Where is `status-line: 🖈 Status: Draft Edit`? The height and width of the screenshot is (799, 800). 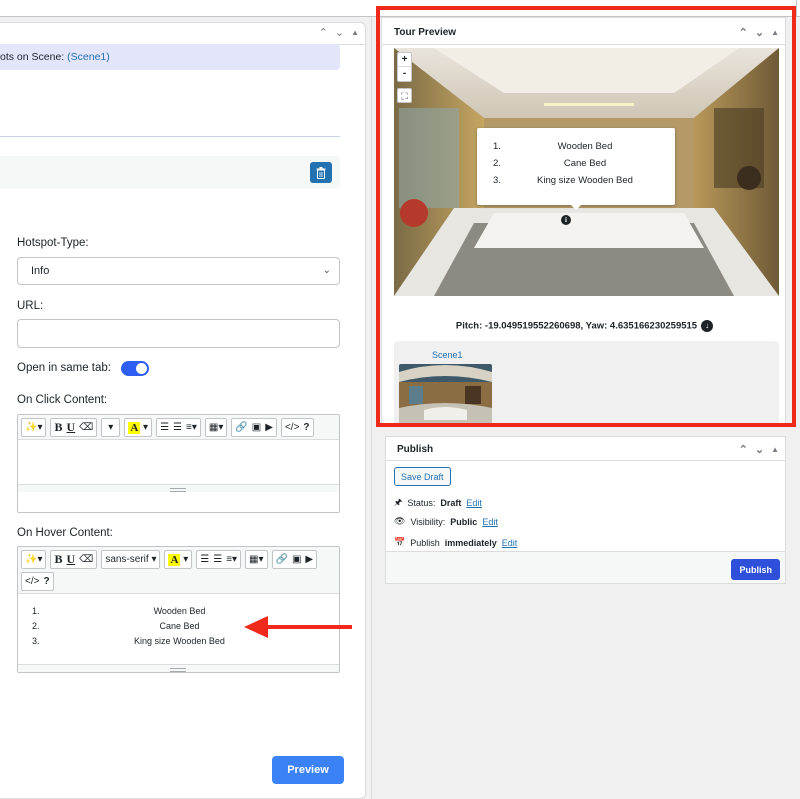 status-line: 🖈 Status: Draft Edit is located at coordinates (438, 503).